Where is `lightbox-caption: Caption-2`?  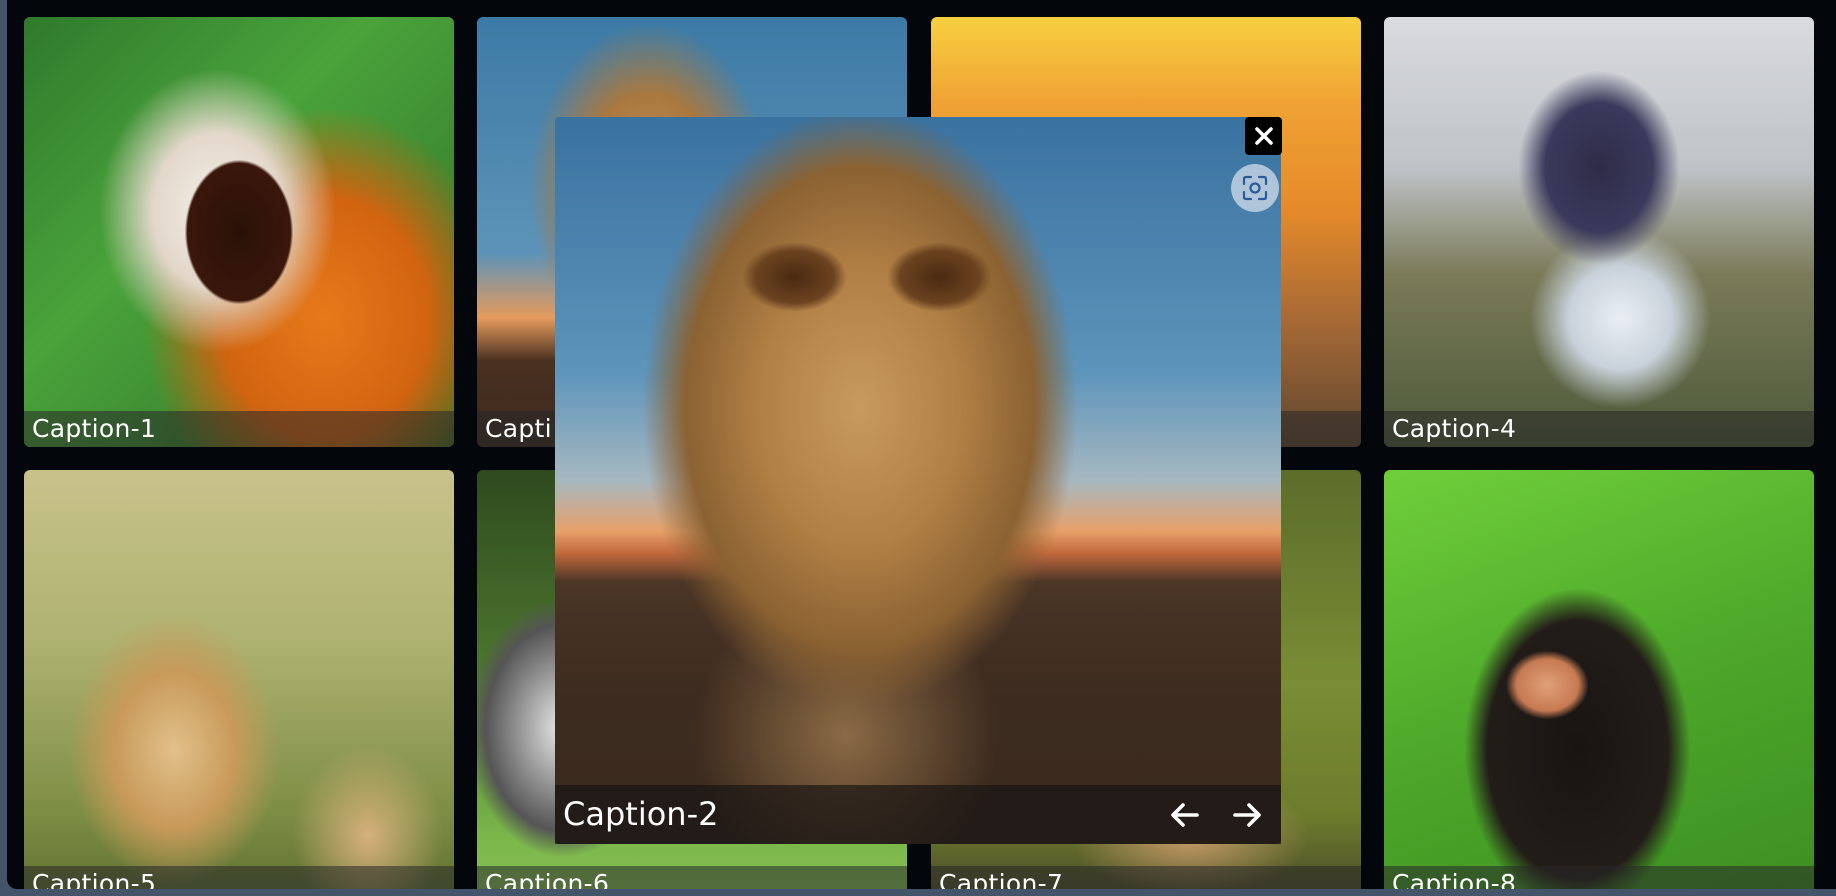
lightbox-caption: Caption-2 is located at coordinates (641, 814).